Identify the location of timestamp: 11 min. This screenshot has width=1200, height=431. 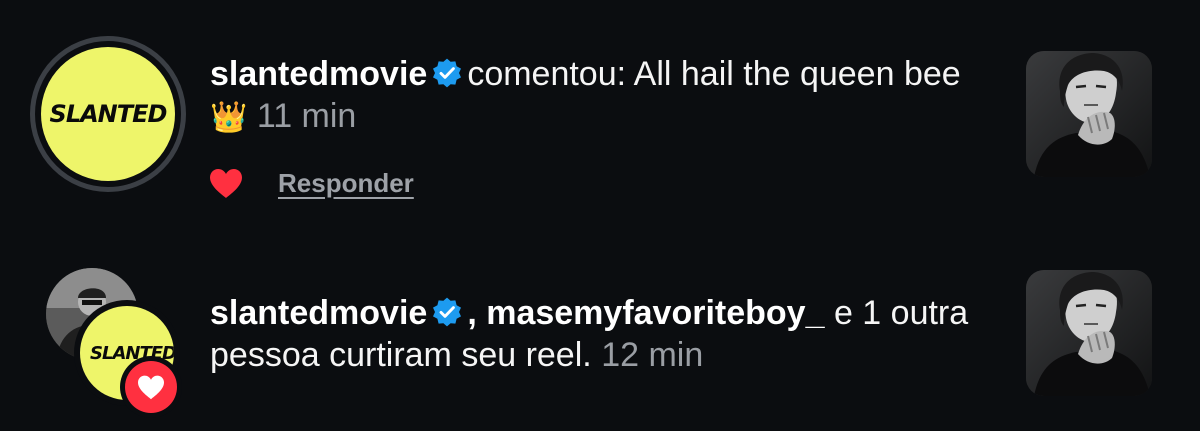
(306, 116).